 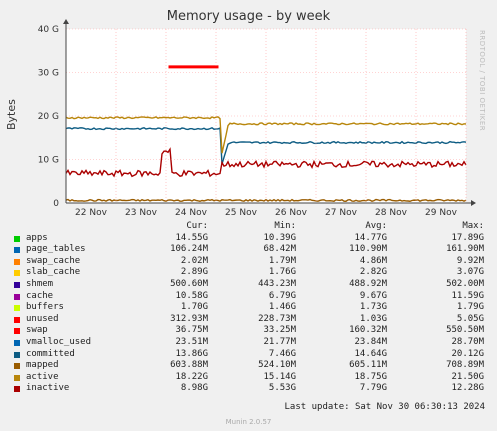 What do you see at coordinates (252, 355) in the screenshot?
I see `legend-row-committed: committed 13.86G 7.46G 14.64G 20.12G` at bounding box center [252, 355].